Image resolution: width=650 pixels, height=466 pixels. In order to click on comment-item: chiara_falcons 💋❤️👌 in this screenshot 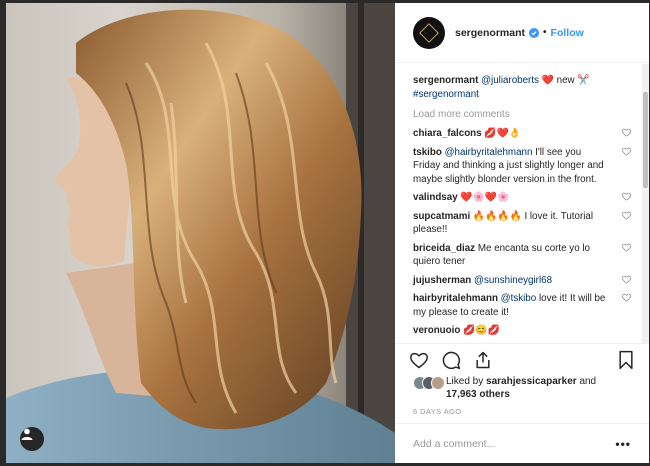, I will do `click(522, 134)`.